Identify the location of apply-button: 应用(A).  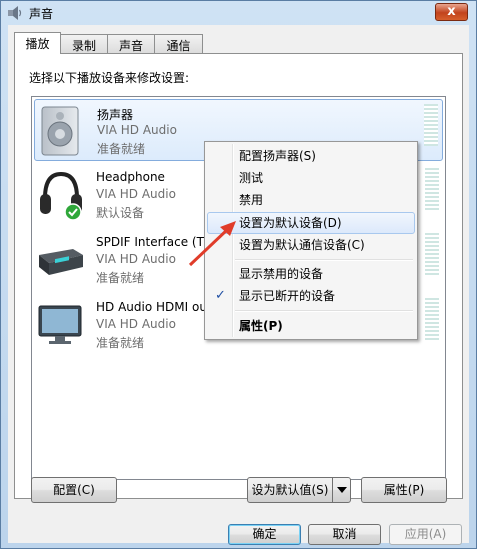
(425, 534).